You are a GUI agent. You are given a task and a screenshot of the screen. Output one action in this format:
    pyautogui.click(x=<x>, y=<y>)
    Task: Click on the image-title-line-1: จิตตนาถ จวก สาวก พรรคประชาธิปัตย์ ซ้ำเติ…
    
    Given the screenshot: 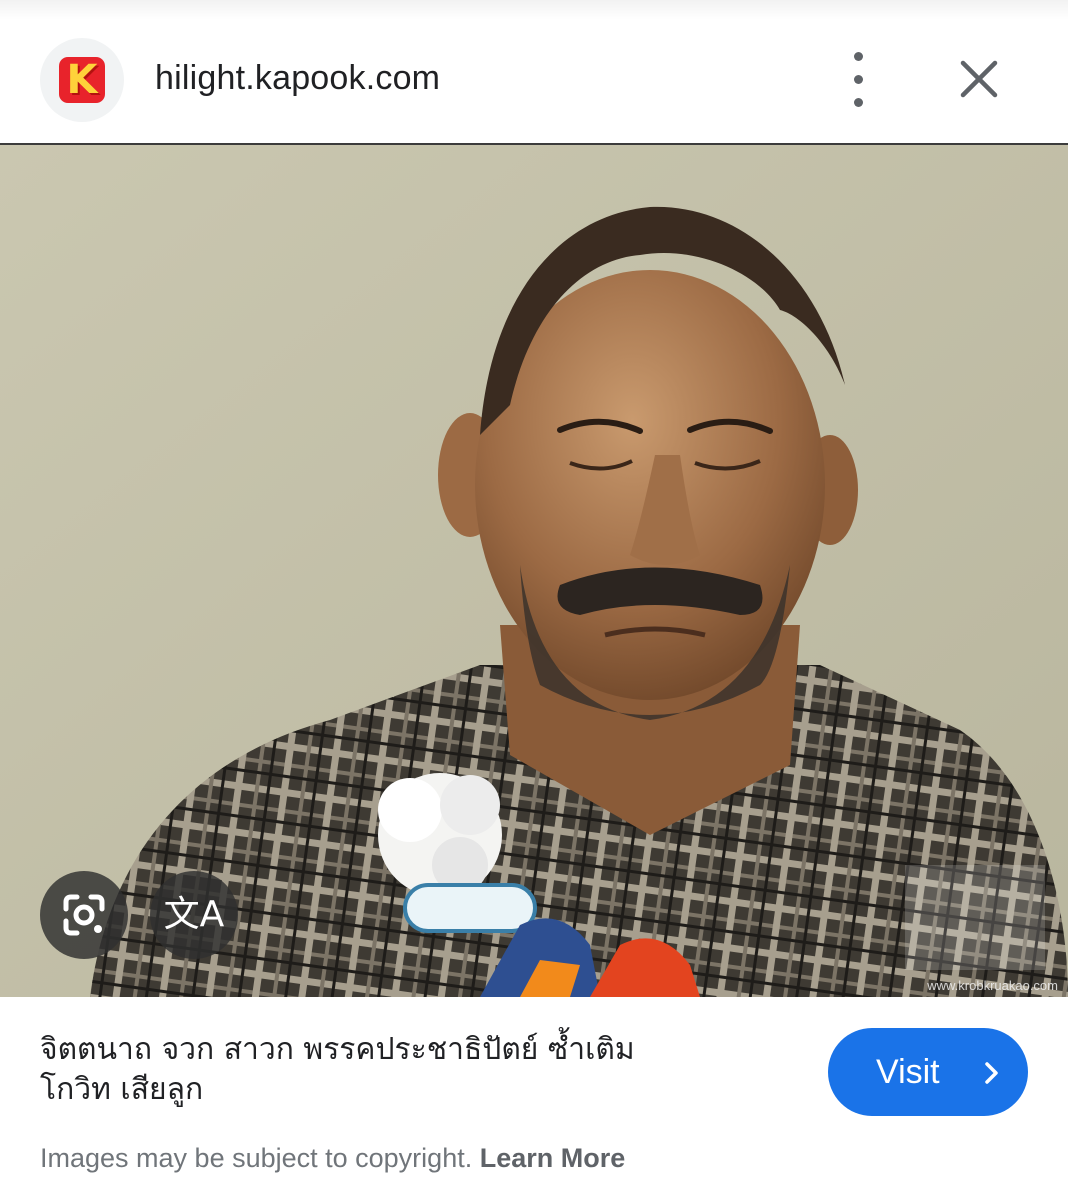 What is the action you would take?
    pyautogui.click(x=337, y=1049)
    